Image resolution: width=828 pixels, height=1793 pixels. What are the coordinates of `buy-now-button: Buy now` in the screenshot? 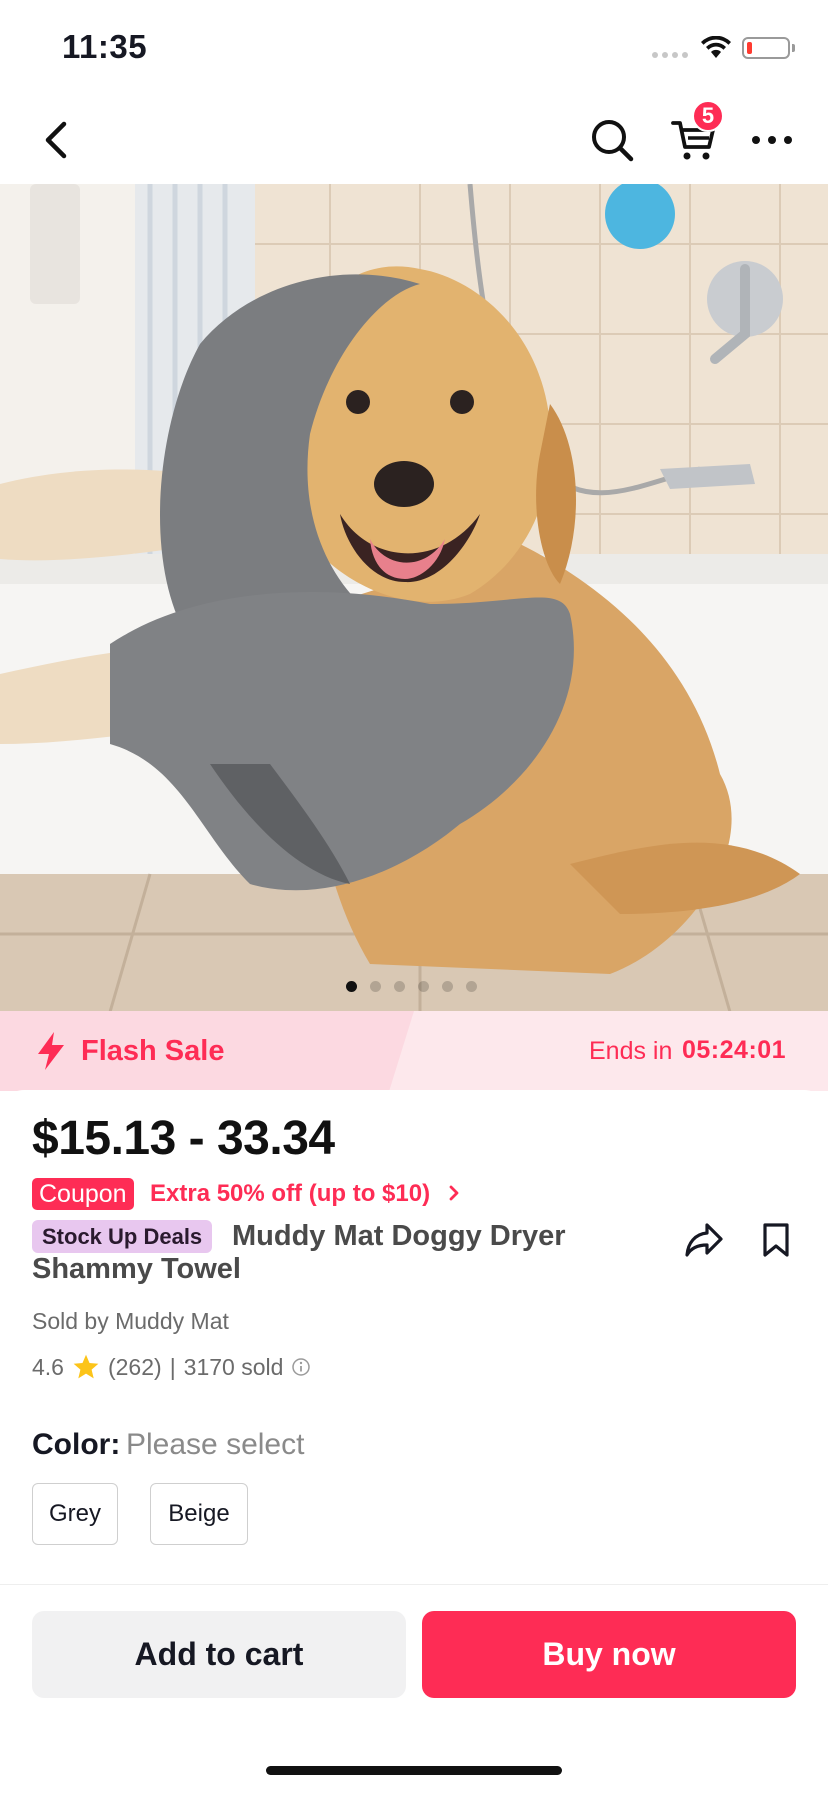 It's located at (609, 1654).